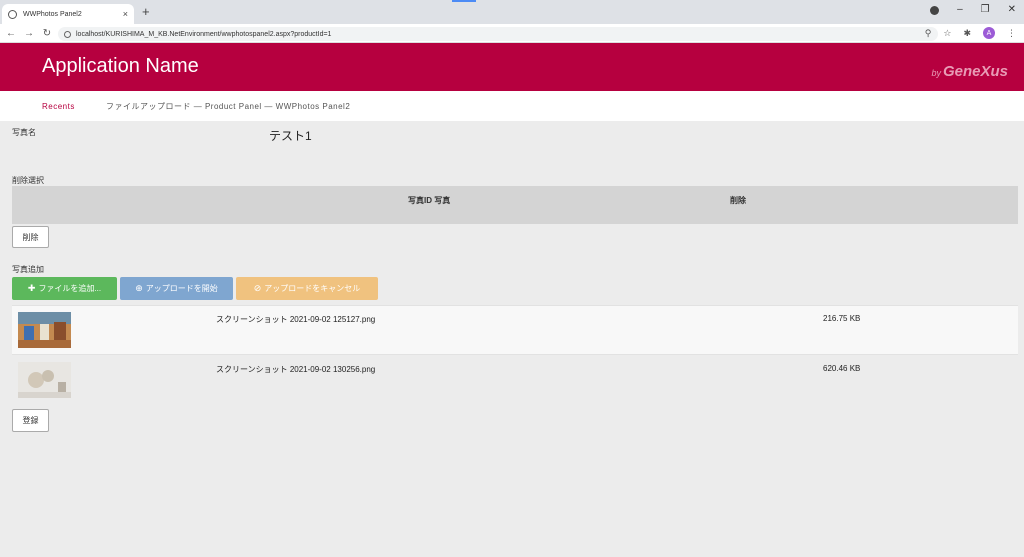 The image size is (1024, 557). Describe the element at coordinates (58, 106) in the screenshot. I see `recents-link: Recents` at that location.